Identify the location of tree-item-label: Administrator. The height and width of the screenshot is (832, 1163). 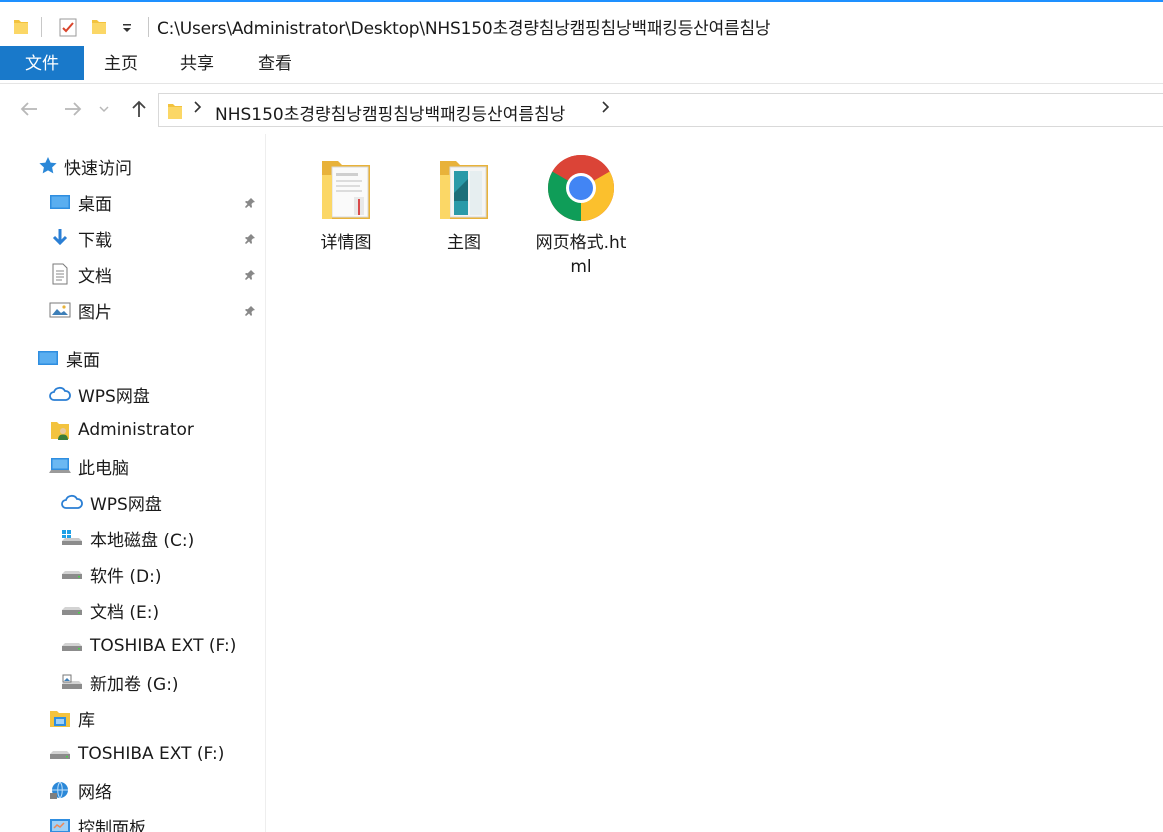
(136, 430).